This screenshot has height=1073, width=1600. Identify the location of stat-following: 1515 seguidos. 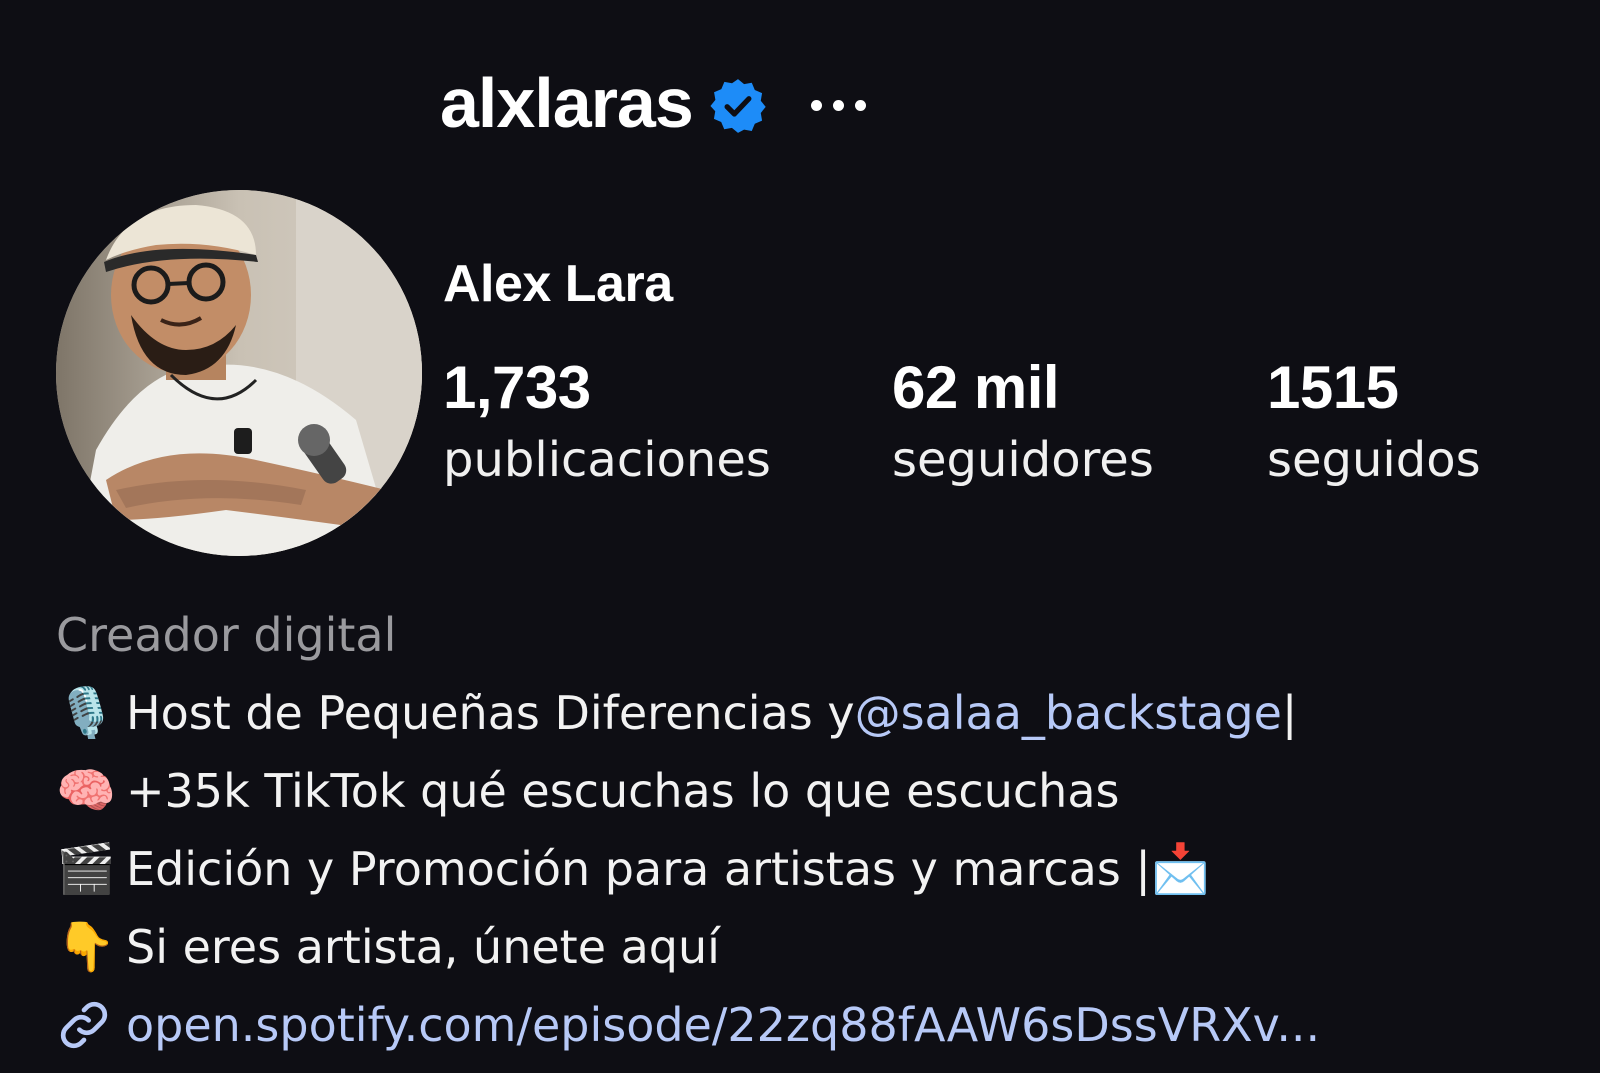
(1374, 422).